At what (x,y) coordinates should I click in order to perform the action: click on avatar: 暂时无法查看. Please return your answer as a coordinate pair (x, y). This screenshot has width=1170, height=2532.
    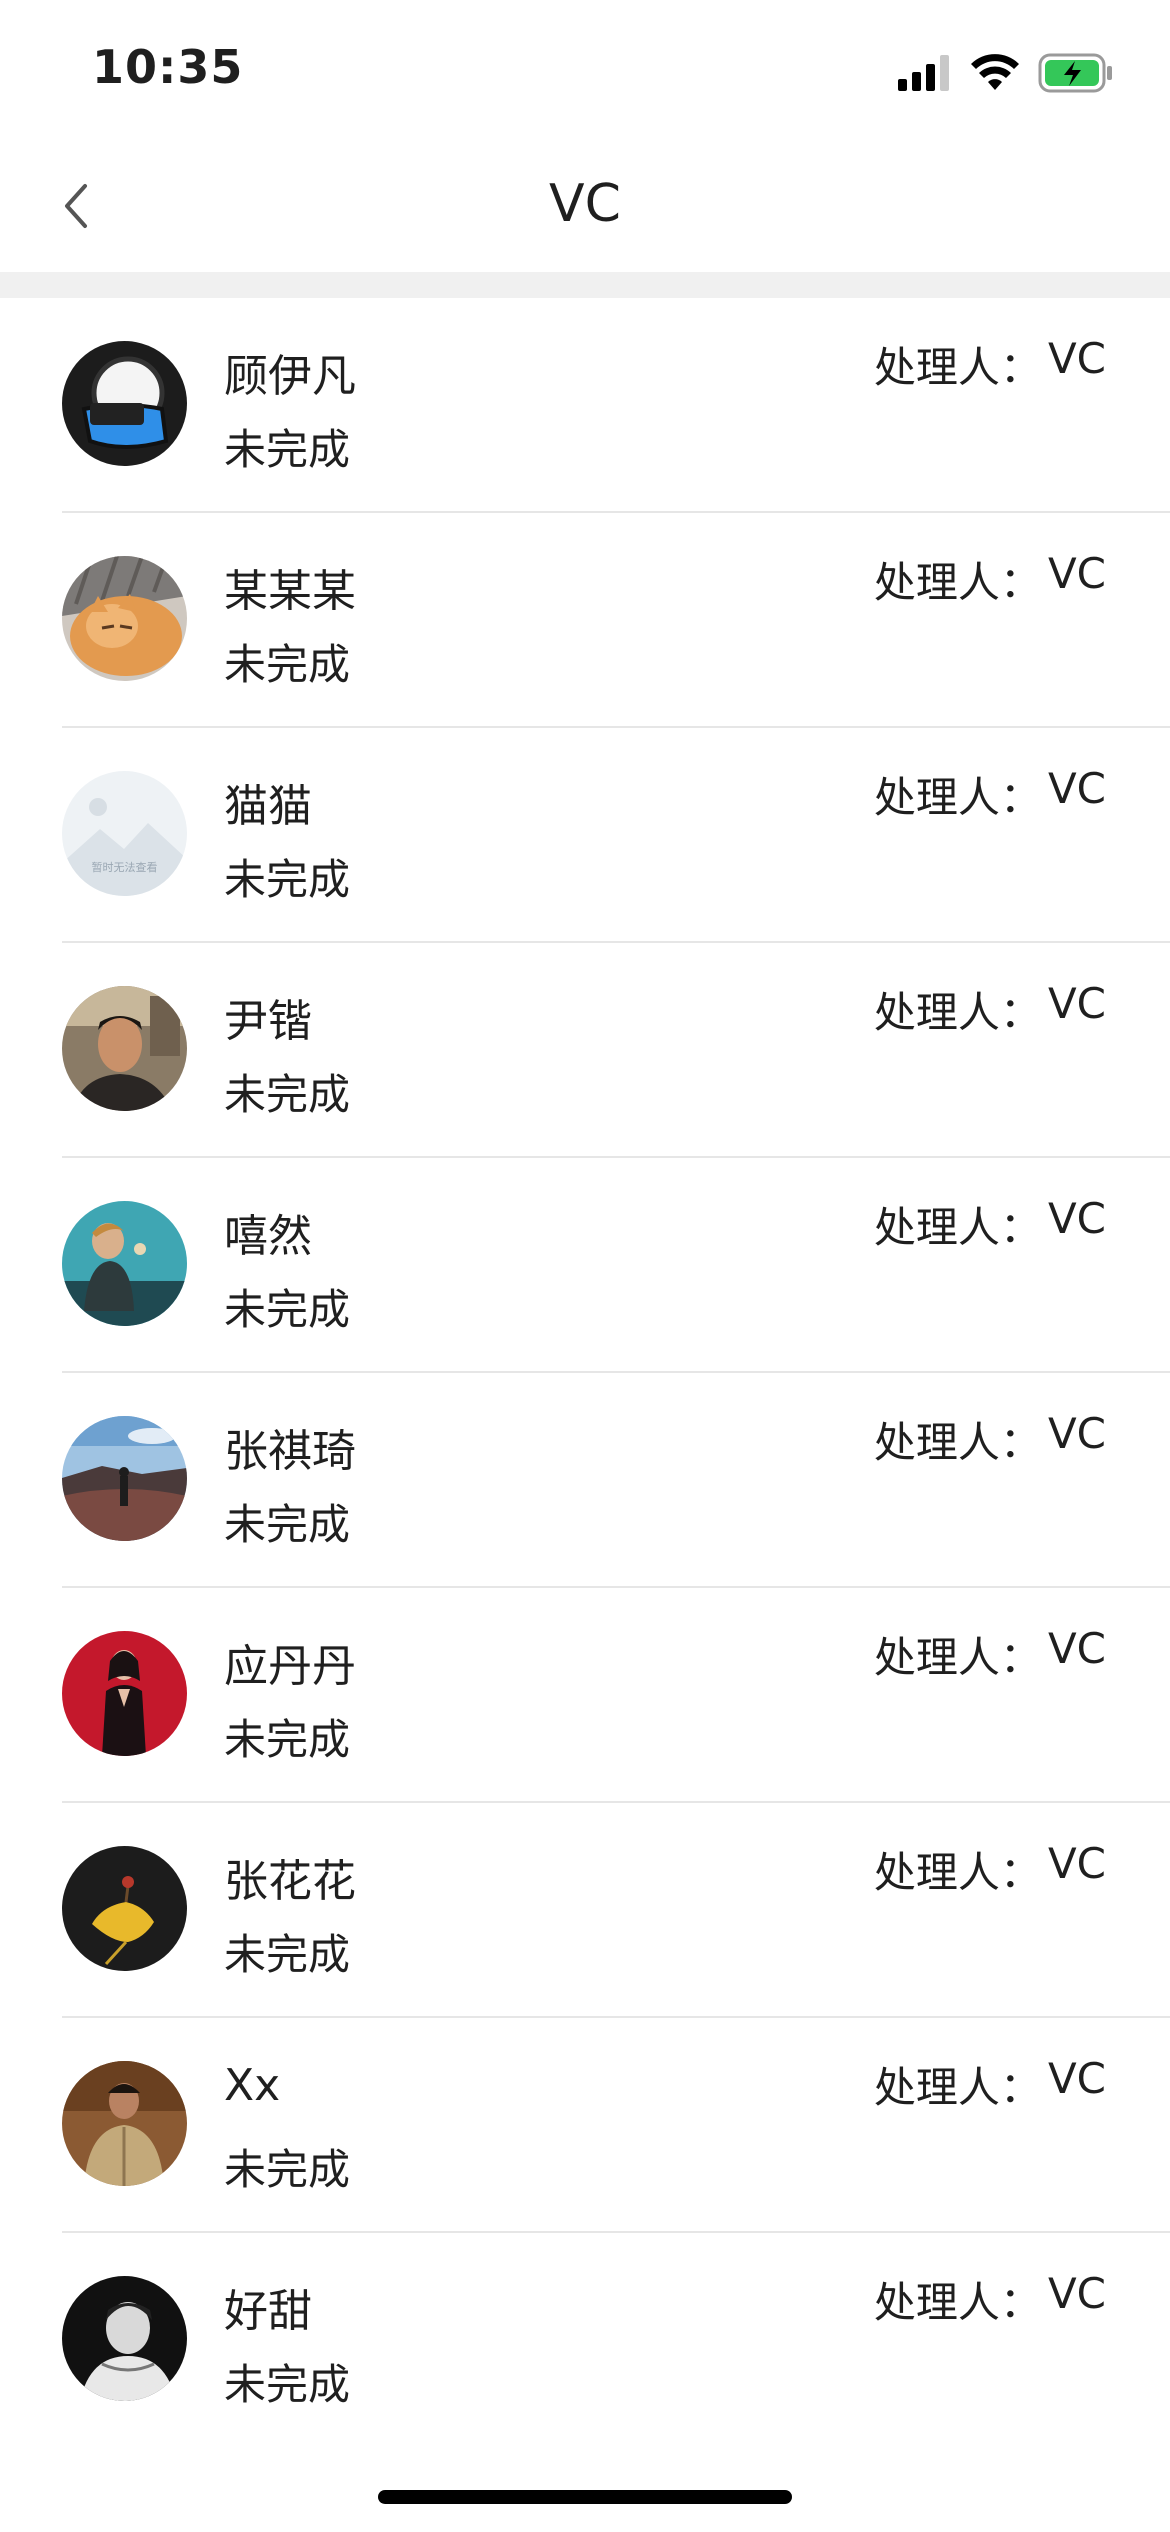
    Looking at the image, I should click on (124, 833).